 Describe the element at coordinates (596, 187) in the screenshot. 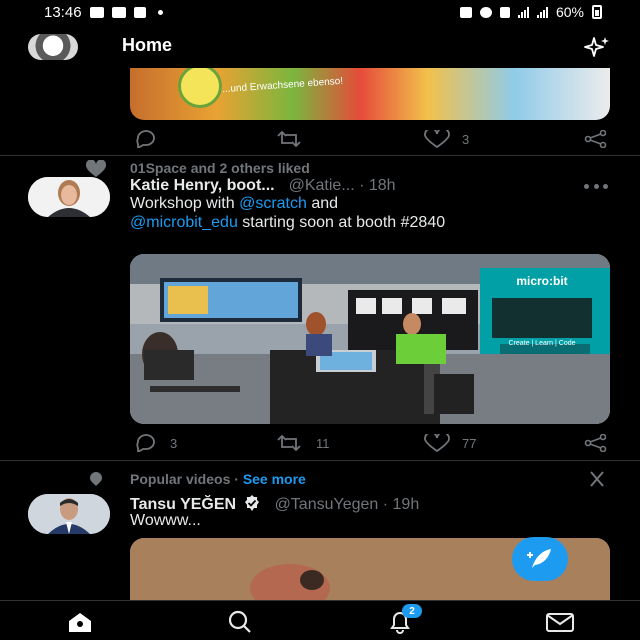

I see `more-options-icon` at that location.